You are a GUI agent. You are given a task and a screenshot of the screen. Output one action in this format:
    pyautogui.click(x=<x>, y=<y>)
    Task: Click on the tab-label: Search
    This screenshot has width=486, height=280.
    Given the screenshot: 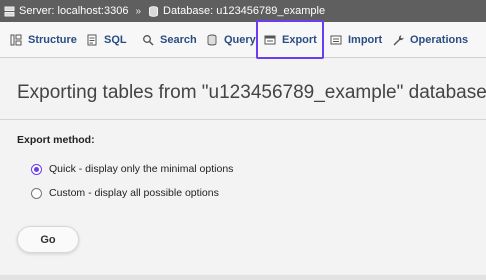 What is the action you would take?
    pyautogui.click(x=178, y=39)
    